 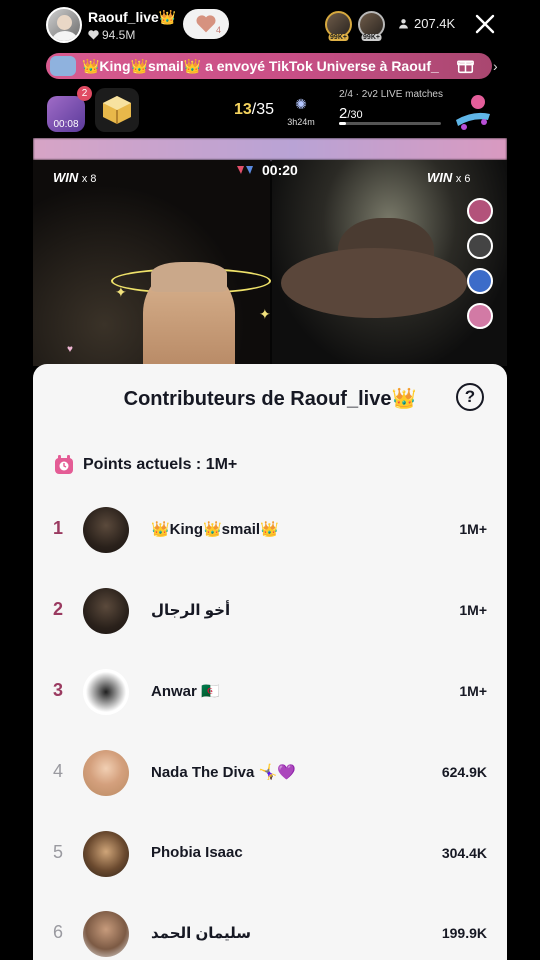 I want to click on cube-icon, so click(x=117, y=110).